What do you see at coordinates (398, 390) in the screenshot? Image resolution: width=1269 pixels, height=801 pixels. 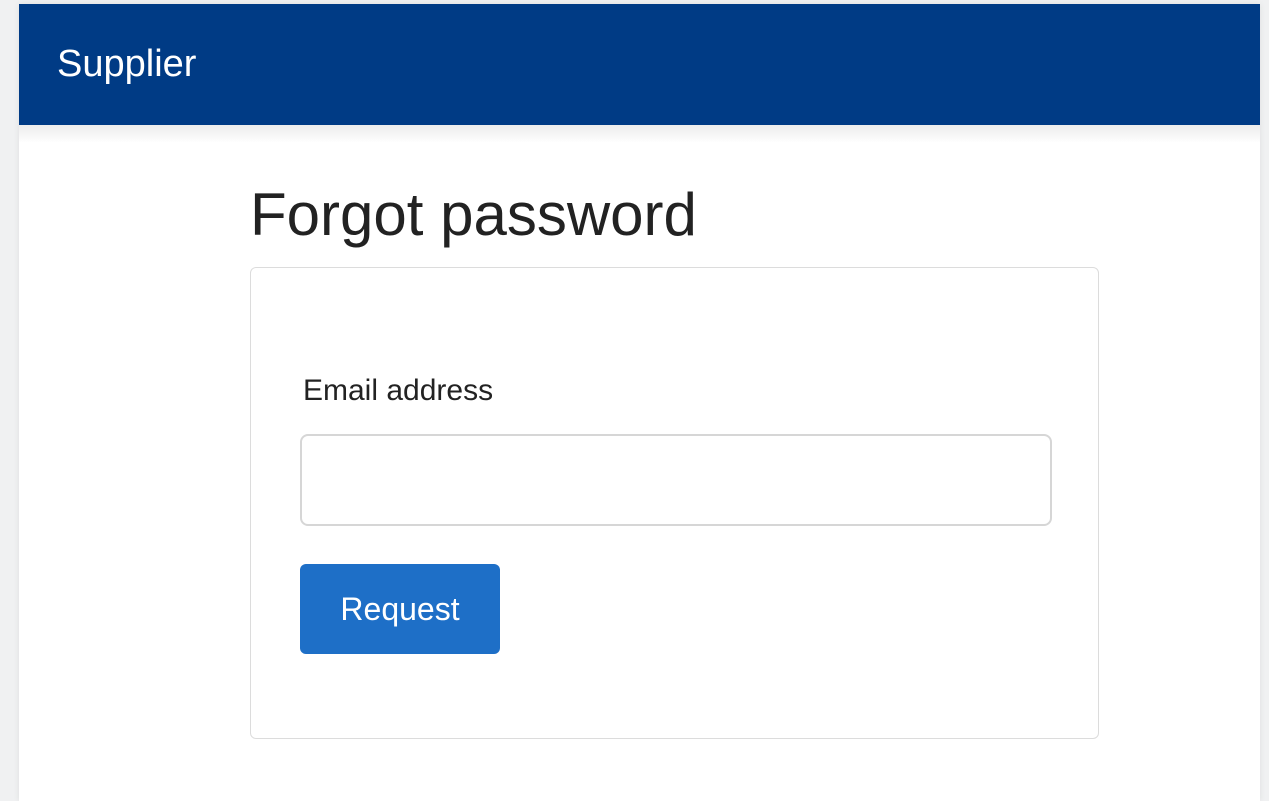 I see `email-label: Email address` at bounding box center [398, 390].